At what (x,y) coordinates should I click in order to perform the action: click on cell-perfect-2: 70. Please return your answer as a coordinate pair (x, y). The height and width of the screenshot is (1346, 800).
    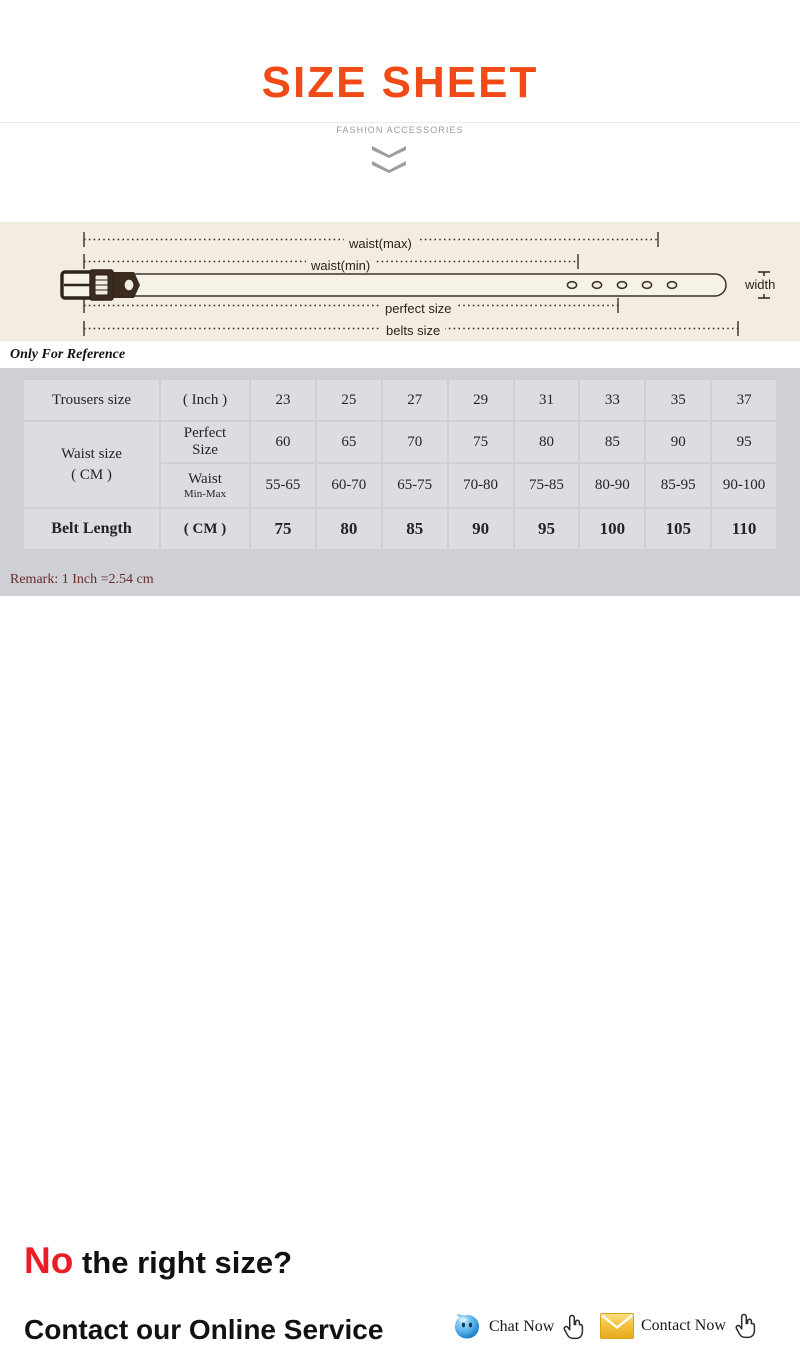
    Looking at the image, I should click on (414, 442).